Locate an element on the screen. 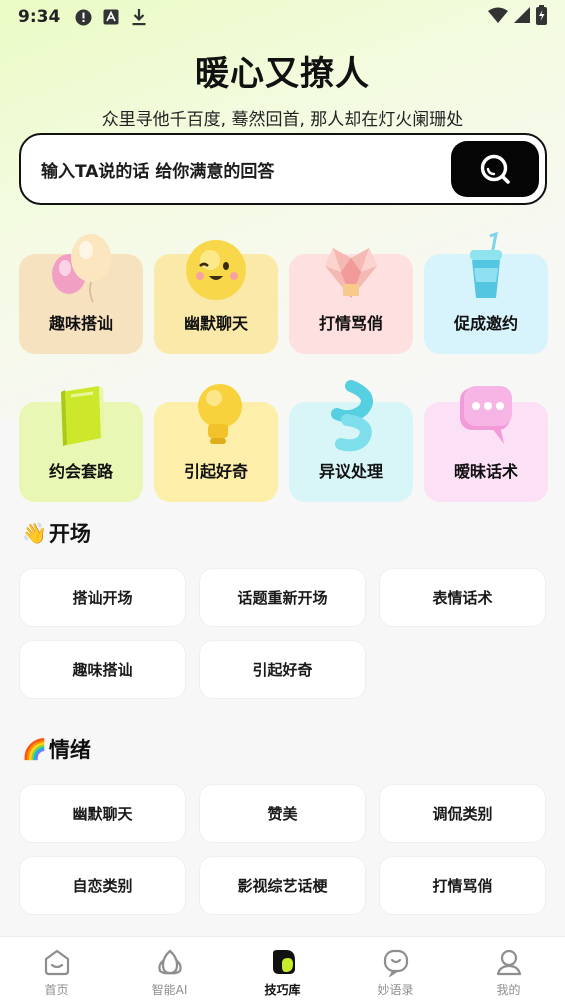 This screenshot has width=565, height=1004. category-card: 促成邀约 is located at coordinates (486, 293).